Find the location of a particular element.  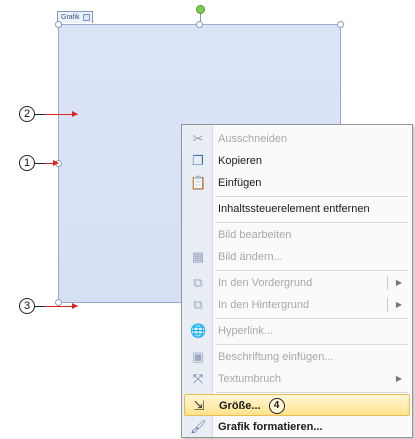

scissors-icon: ✂ is located at coordinates (198, 138).